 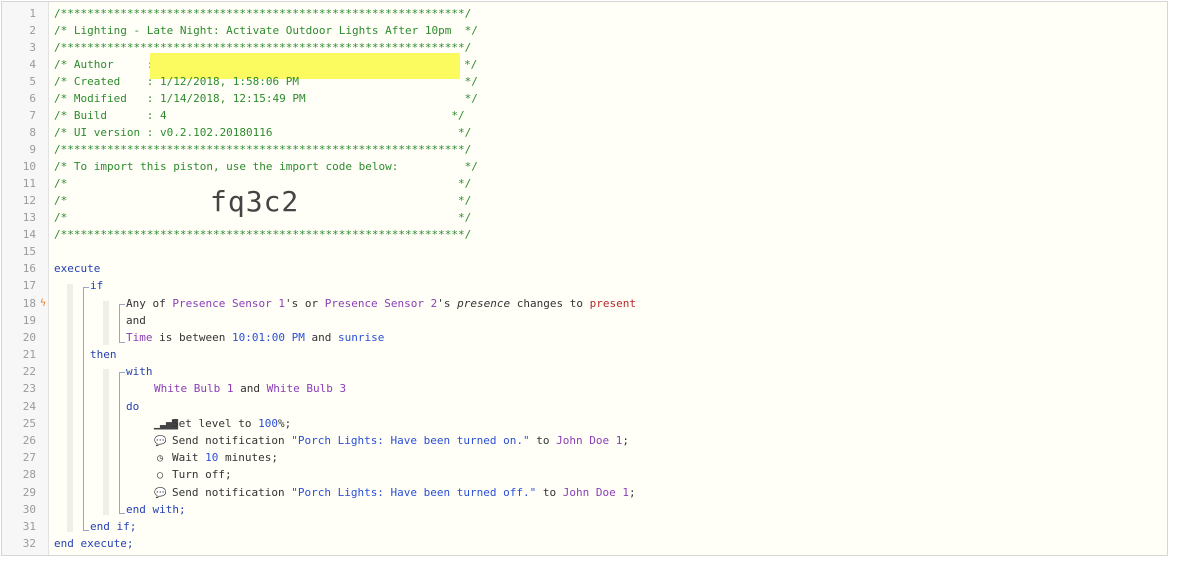 What do you see at coordinates (29, 406) in the screenshot?
I see `line-number: 24` at bounding box center [29, 406].